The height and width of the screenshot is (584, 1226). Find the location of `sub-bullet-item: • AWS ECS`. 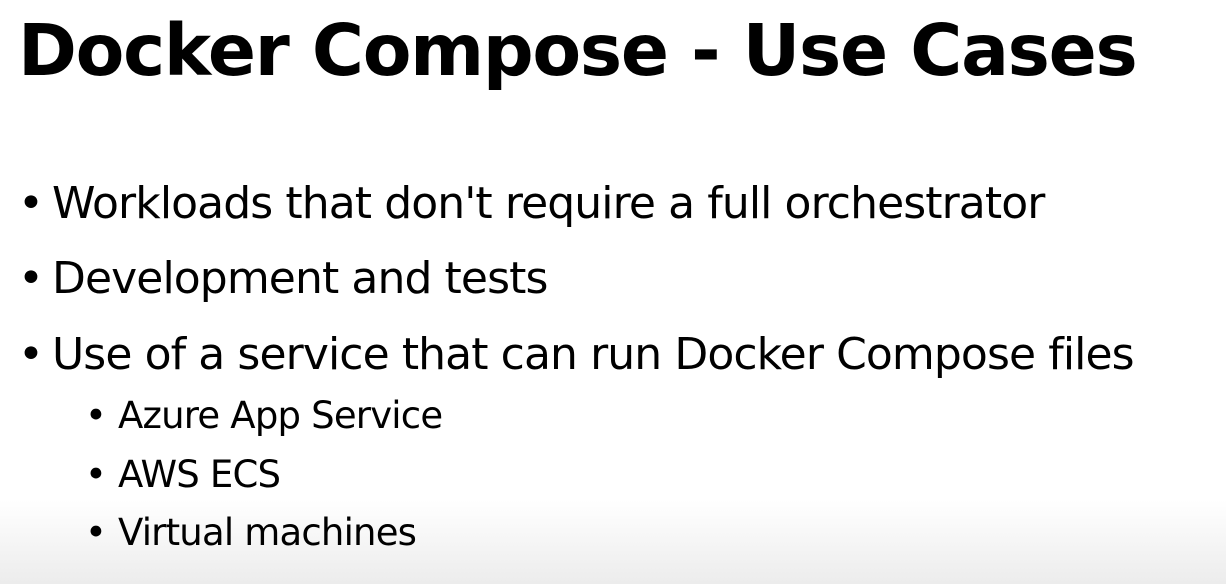

sub-bullet-item: • AWS ECS is located at coordinates (183, 475).